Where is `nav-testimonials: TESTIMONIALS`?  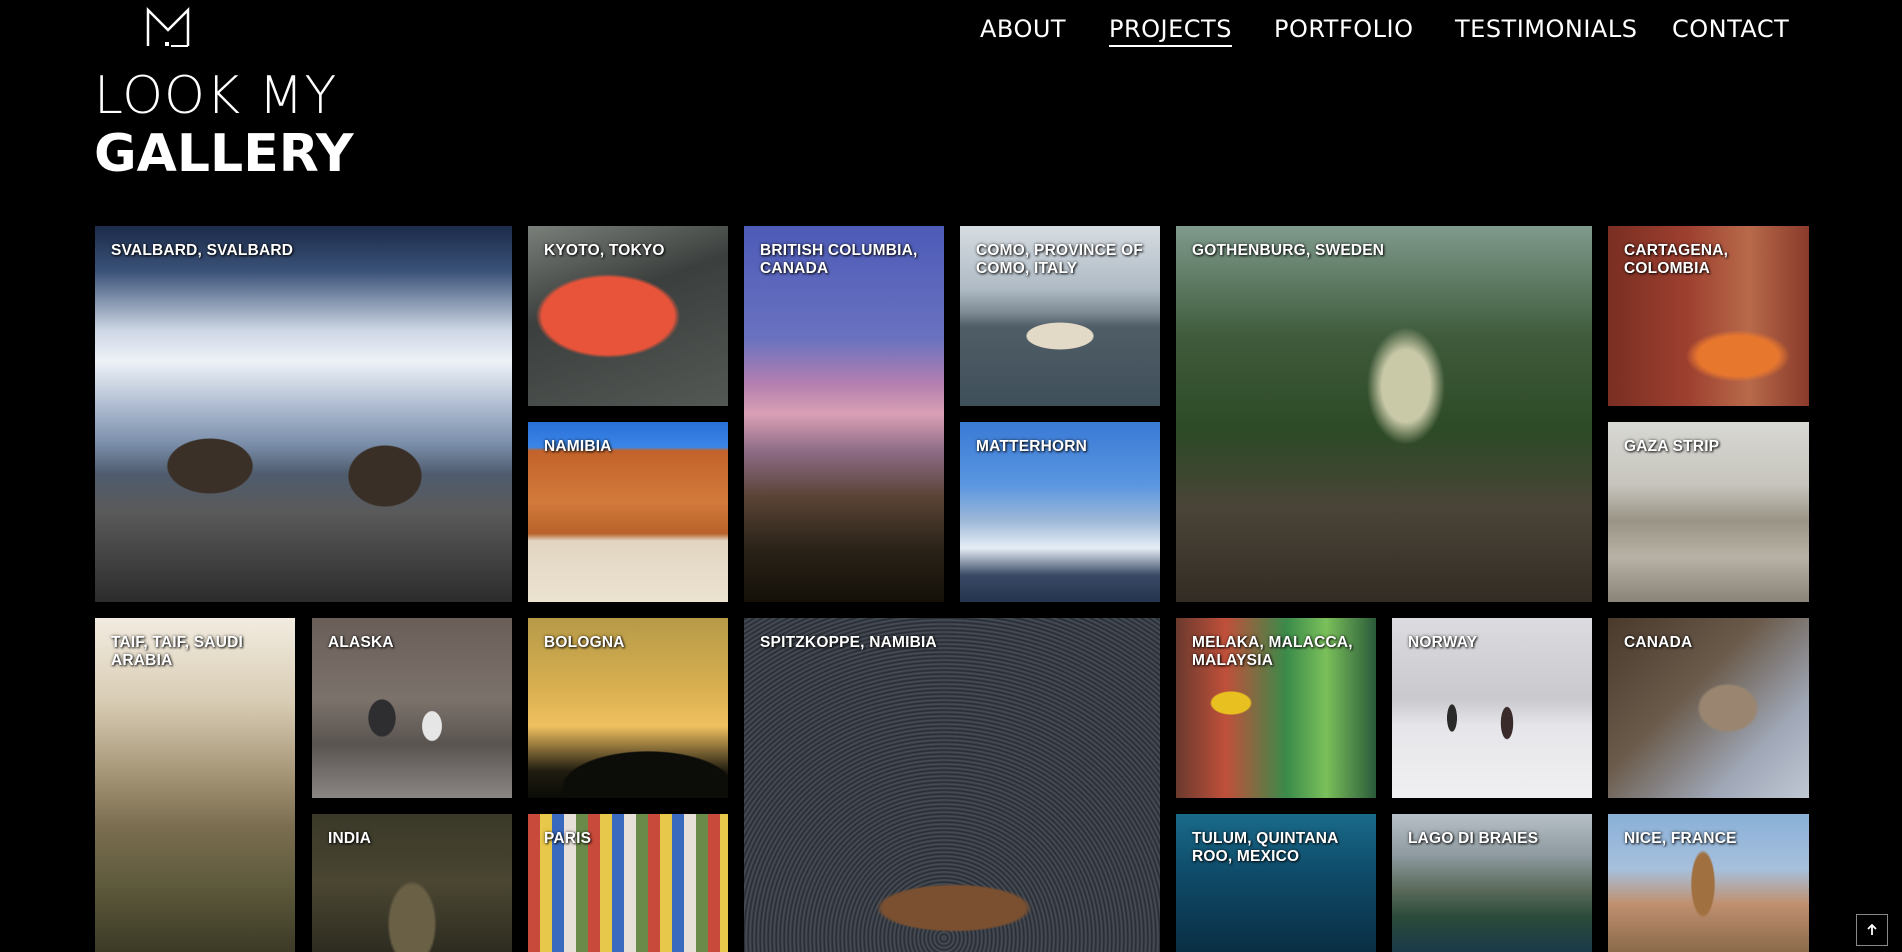
nav-testimonials: TESTIMONIALS is located at coordinates (1546, 29).